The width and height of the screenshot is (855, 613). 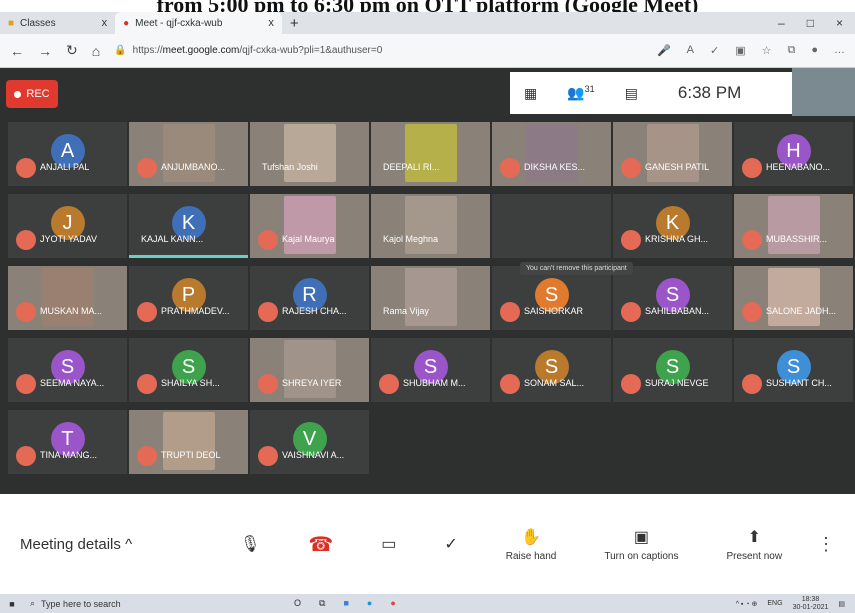 What do you see at coordinates (450, 544) in the screenshot?
I see `checkmark-button: ✓` at bounding box center [450, 544].